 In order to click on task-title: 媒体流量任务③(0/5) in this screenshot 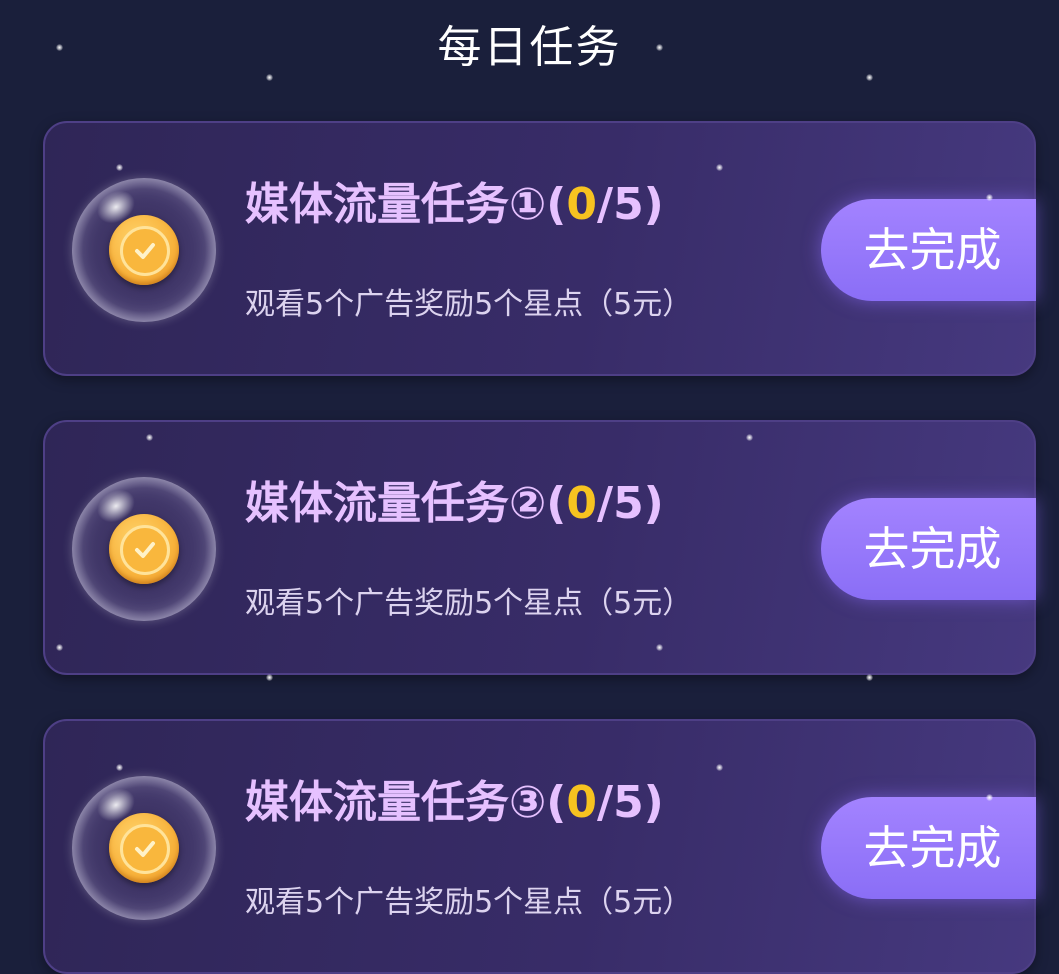, I will do `click(454, 803)`.